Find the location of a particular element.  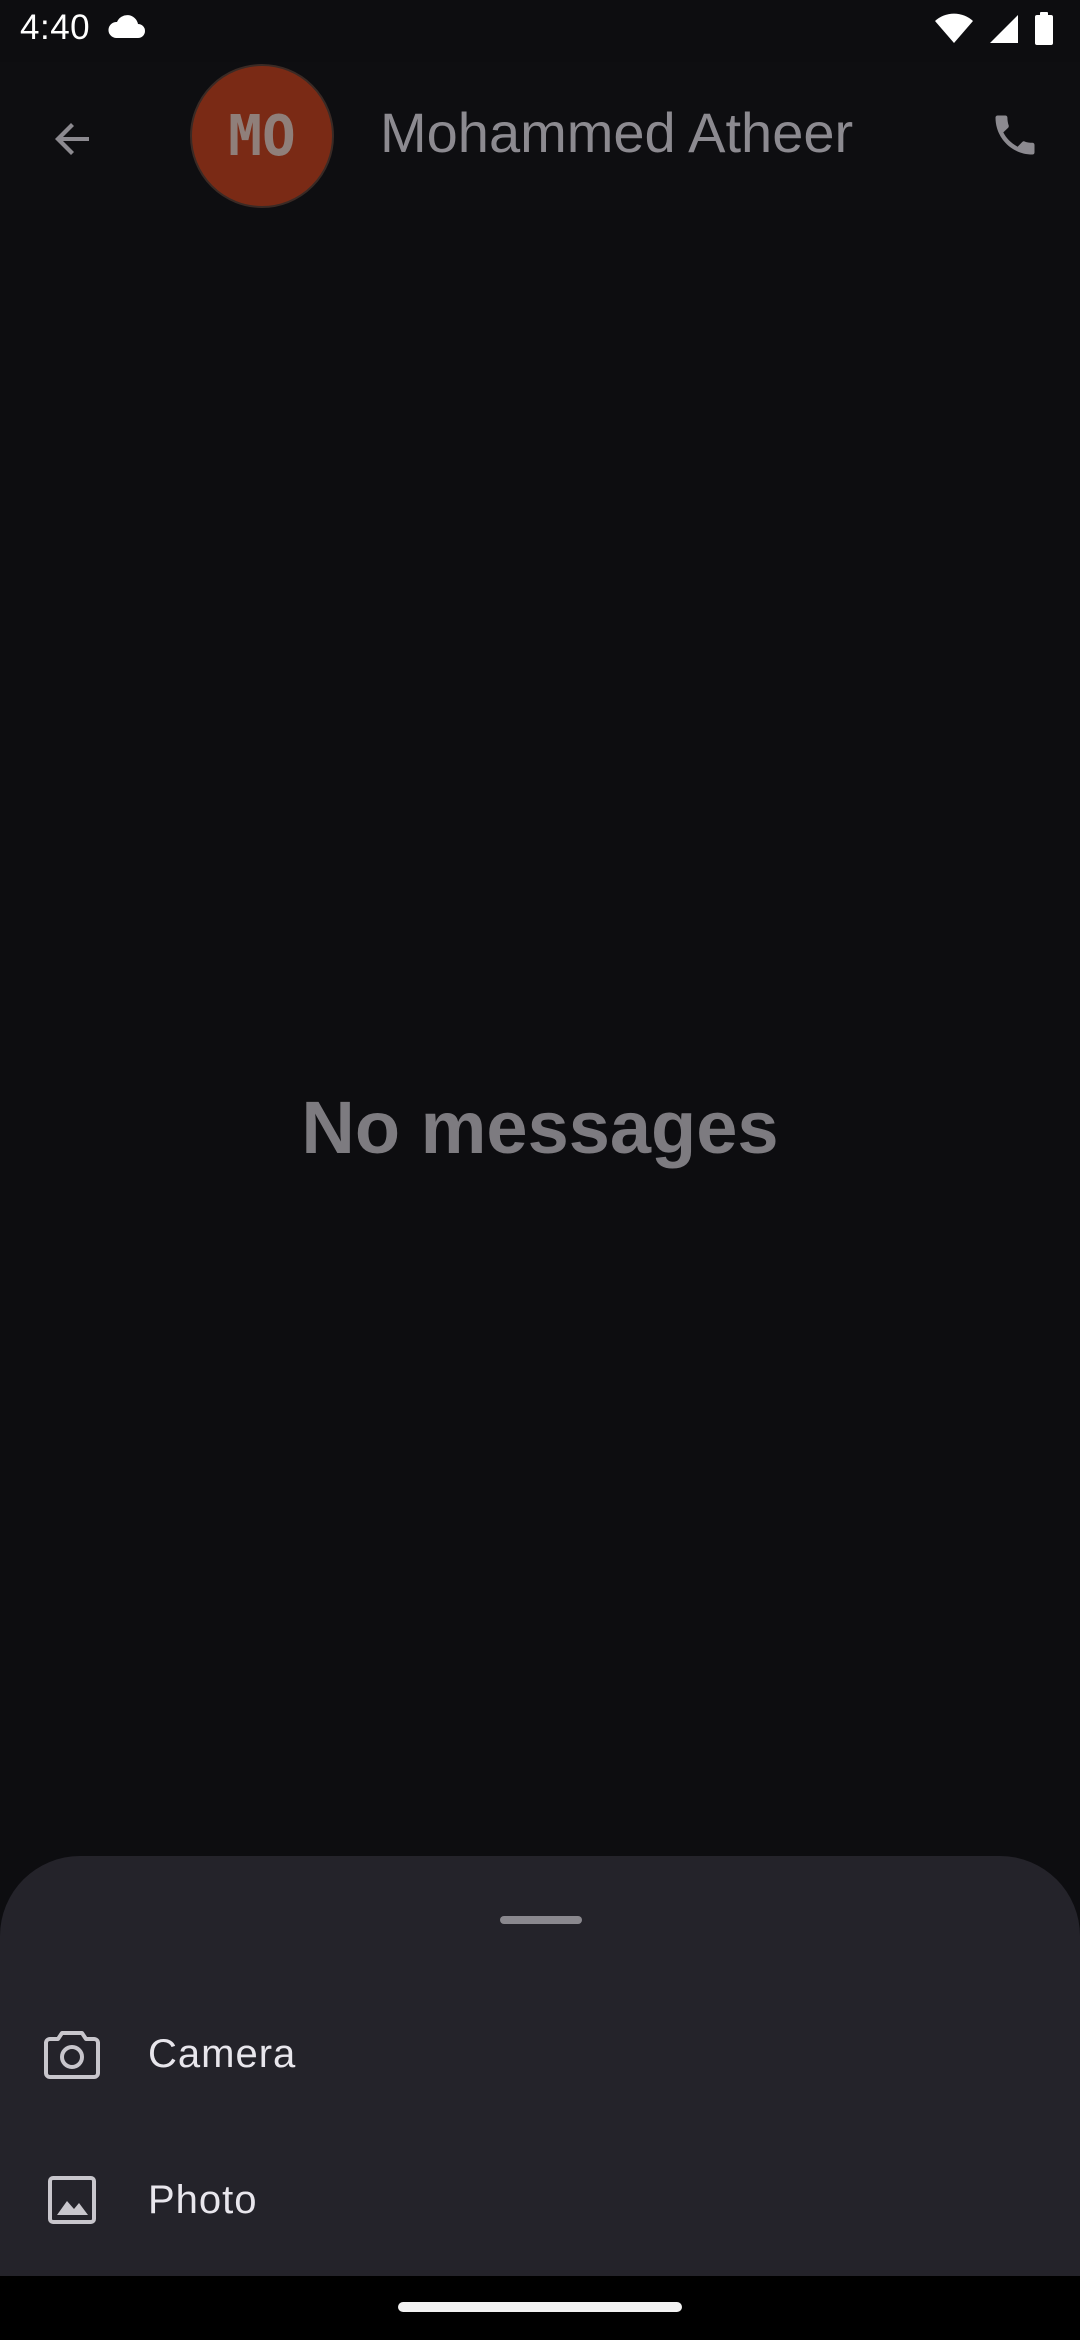

signal-icon is located at coordinates (1004, 31).